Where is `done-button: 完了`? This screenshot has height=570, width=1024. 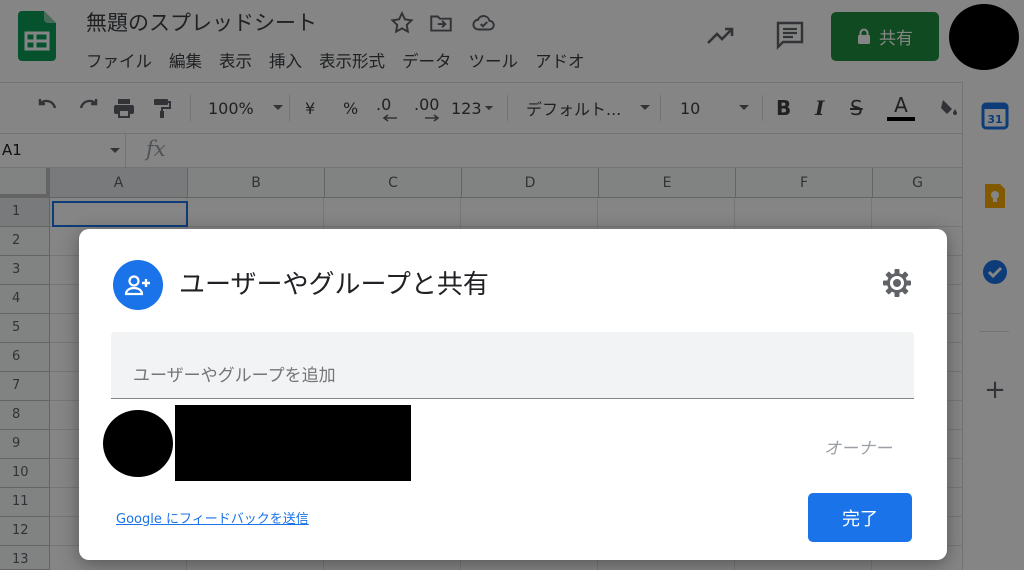 done-button: 完了 is located at coordinates (860, 517).